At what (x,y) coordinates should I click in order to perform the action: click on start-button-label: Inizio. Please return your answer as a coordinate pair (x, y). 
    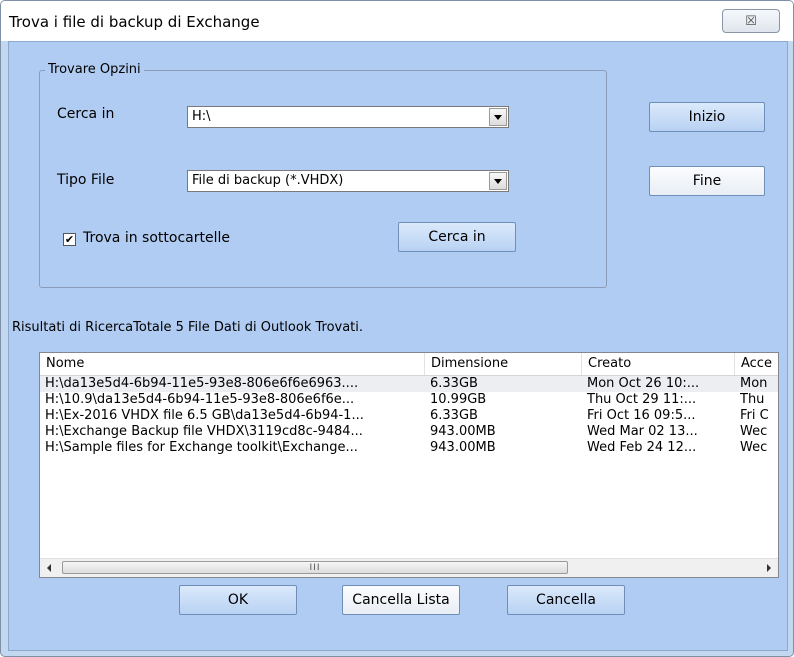
    Looking at the image, I should click on (707, 117).